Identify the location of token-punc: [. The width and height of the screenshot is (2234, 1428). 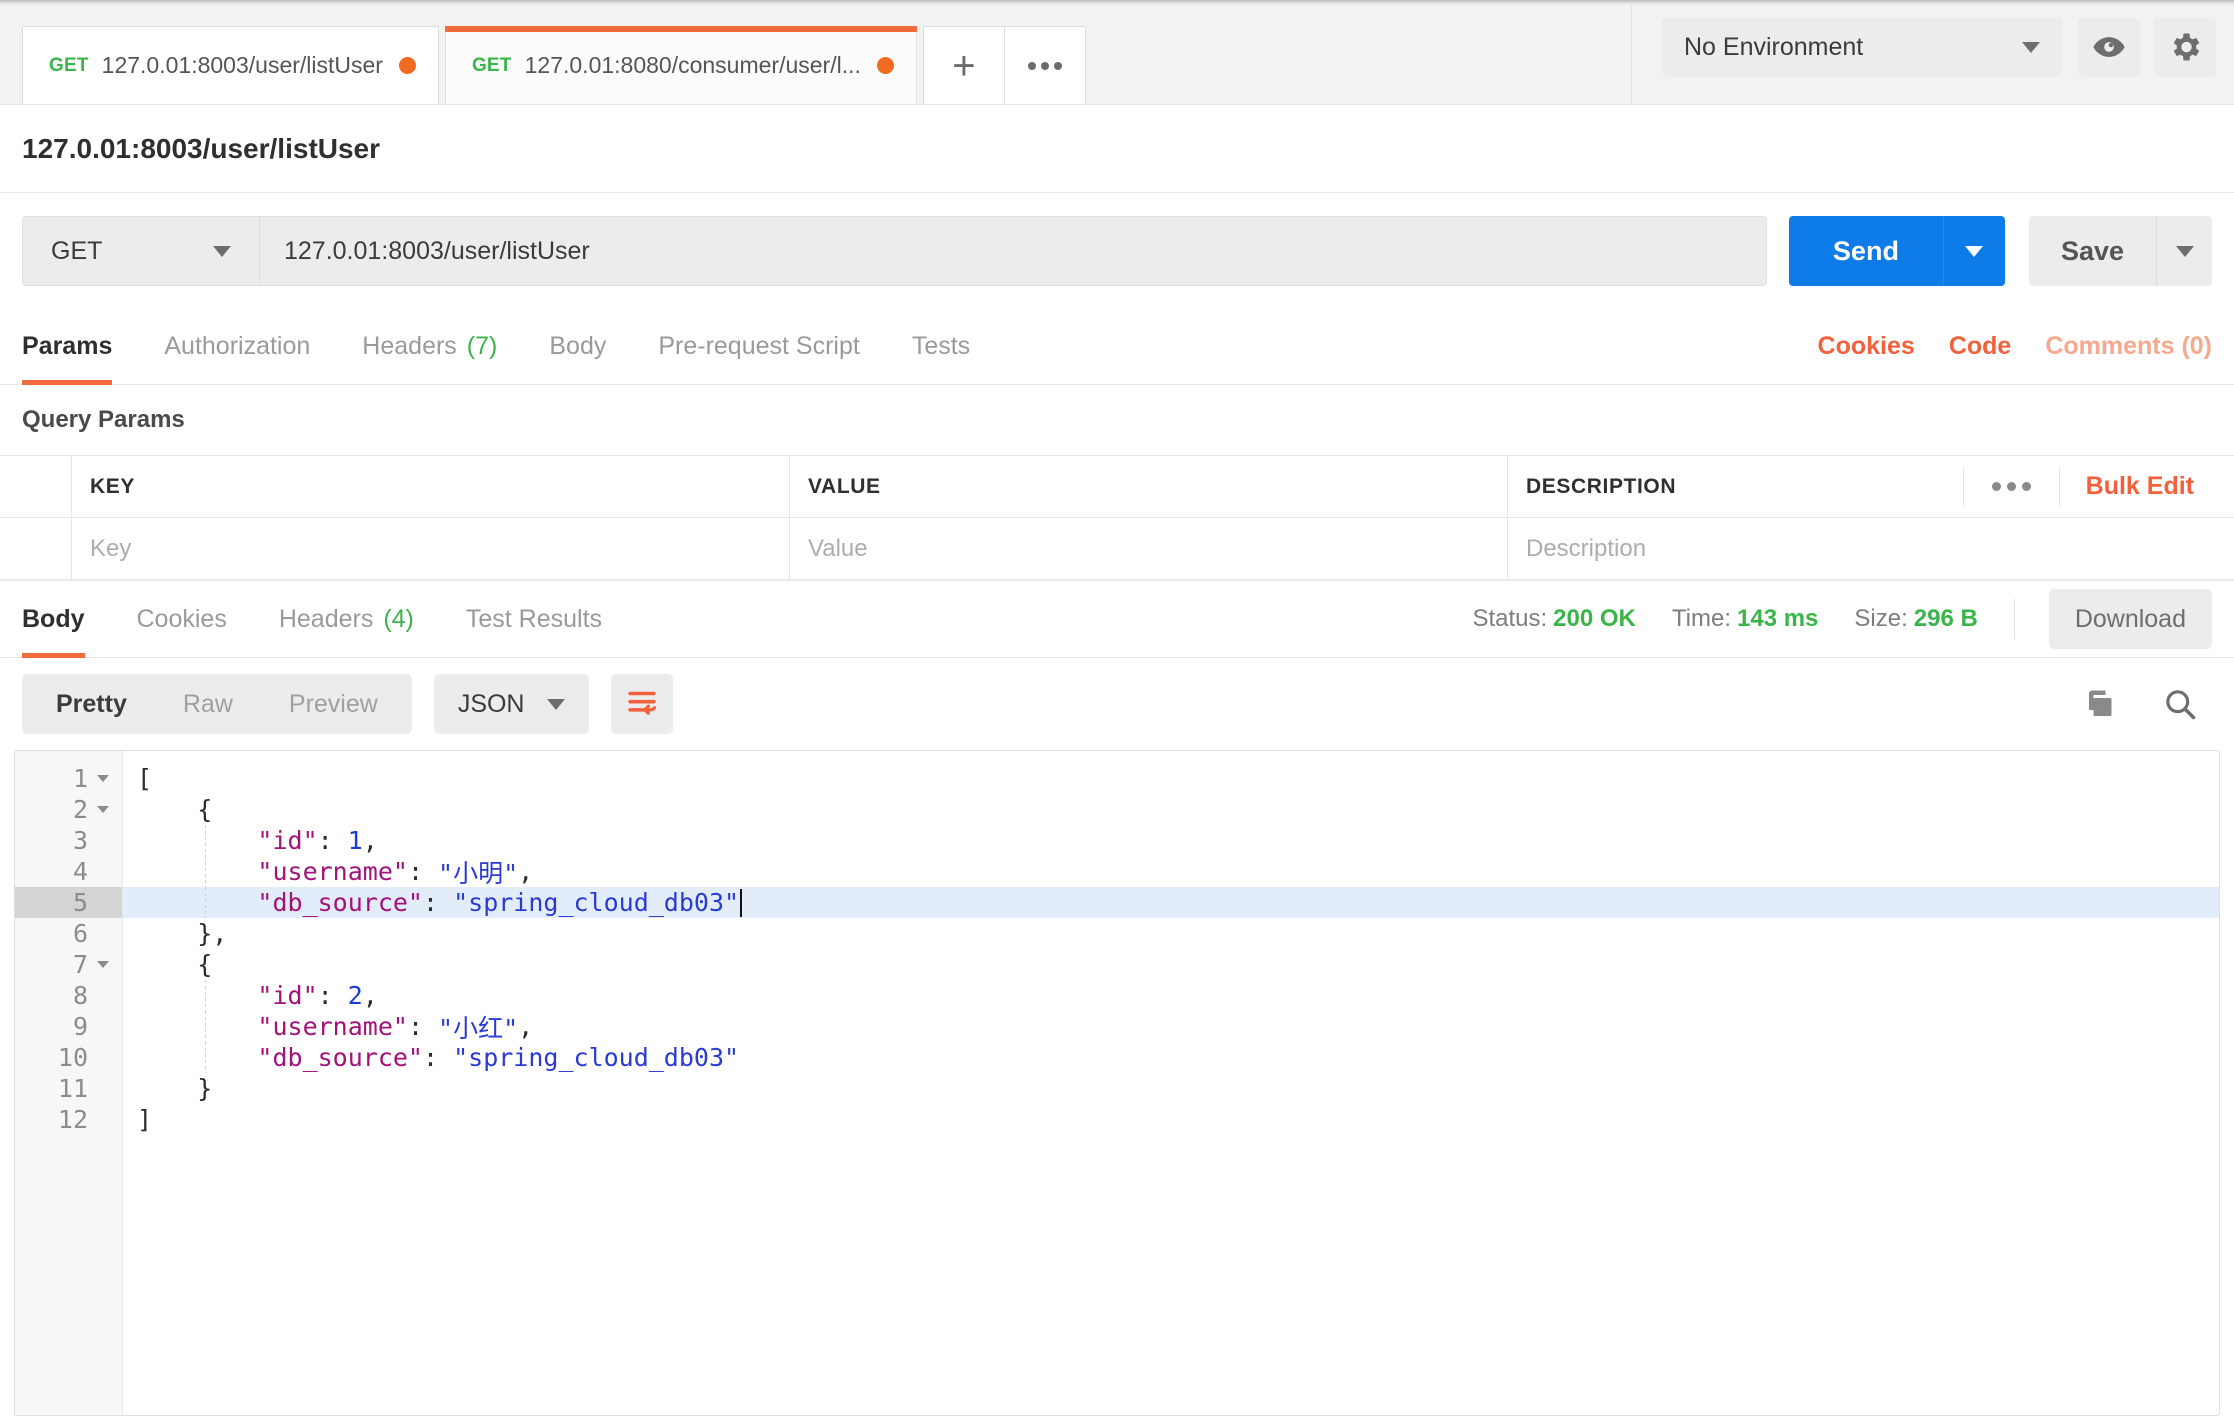
(145, 778).